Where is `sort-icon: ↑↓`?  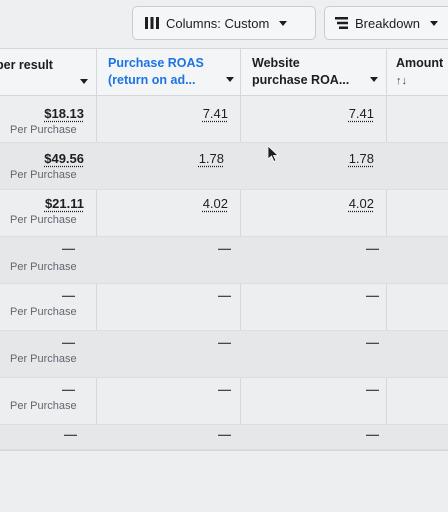
sort-icon: ↑↓ is located at coordinates (401, 81).